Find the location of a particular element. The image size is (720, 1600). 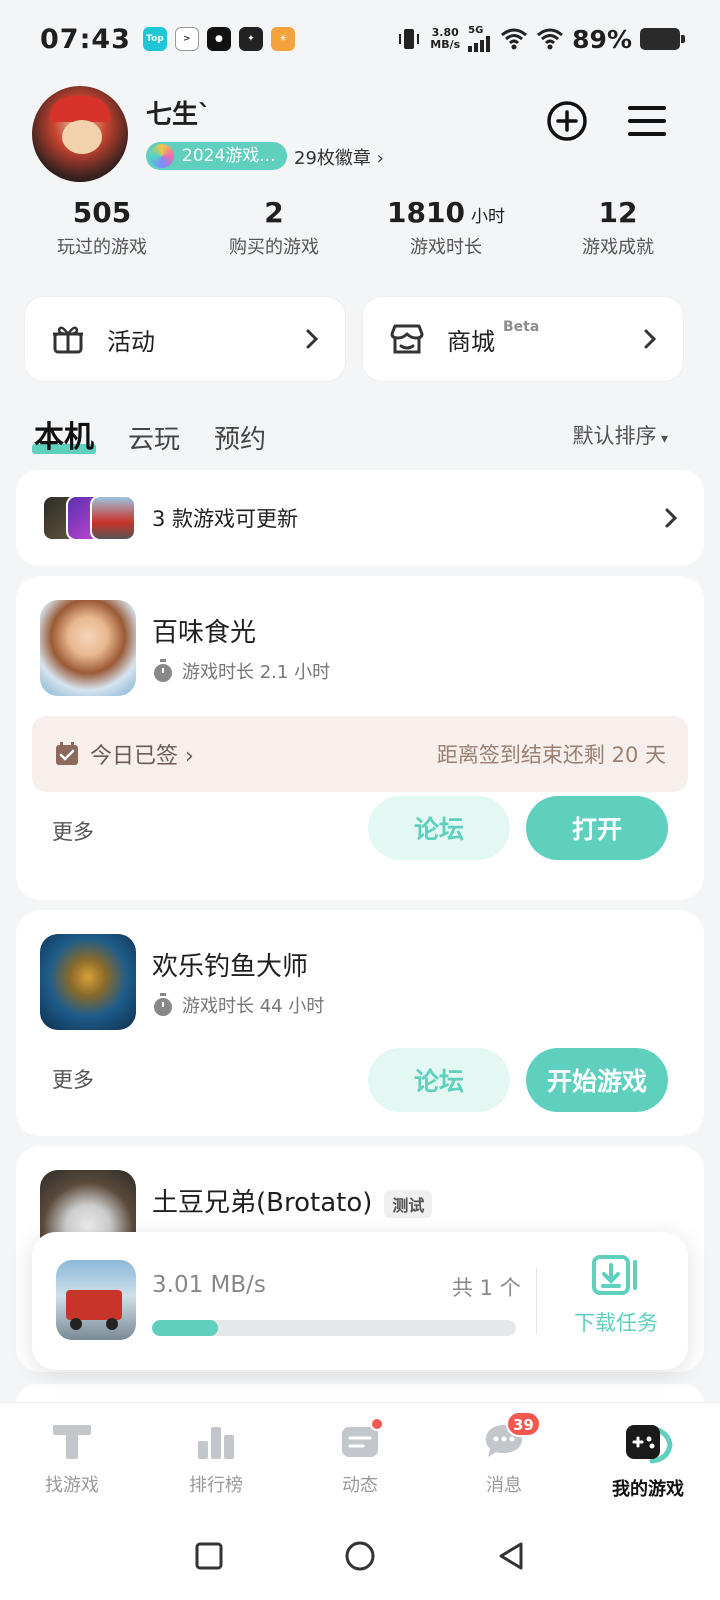

stat-purchased: 2 购买的游戏 is located at coordinates (274, 227).